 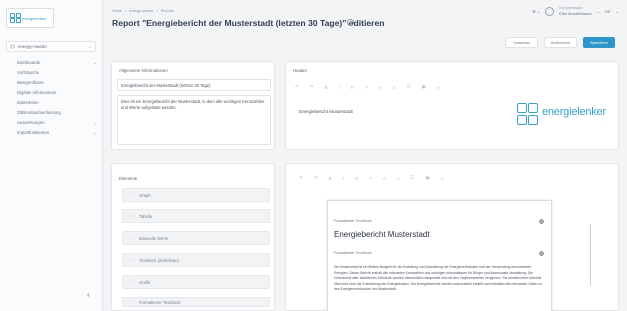 What do you see at coordinates (57, 102) in the screenshot?
I see `sidebar-item-datenlisten: Datenlisten` at bounding box center [57, 102].